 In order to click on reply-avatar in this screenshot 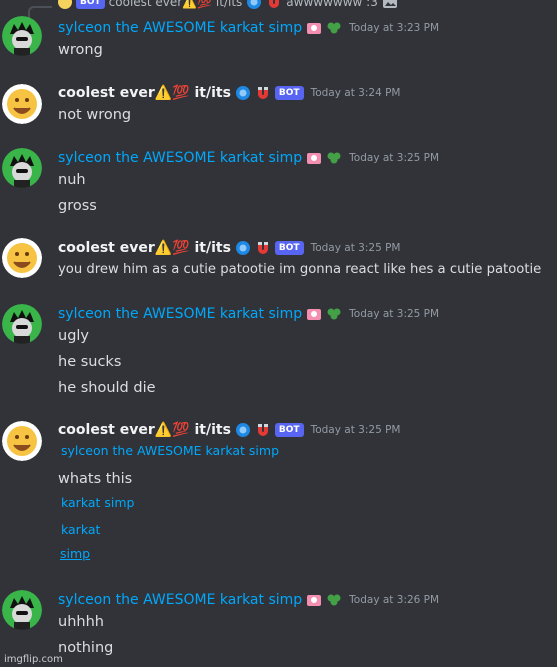, I will do `click(65, 4)`.